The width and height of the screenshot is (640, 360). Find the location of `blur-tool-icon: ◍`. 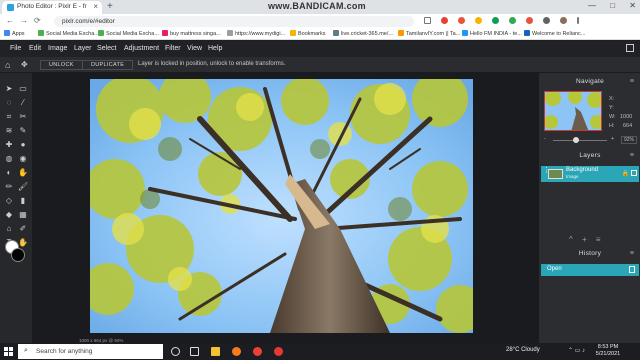

blur-tool-icon: ◍ is located at coordinates (9, 159).